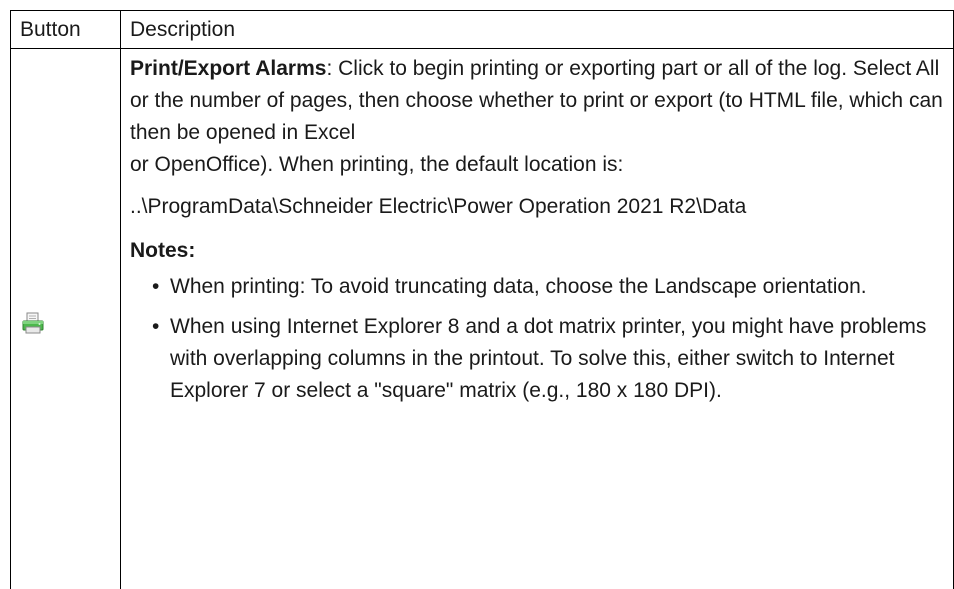 This screenshot has height=589, width=954. I want to click on header-button: Button, so click(66, 30).